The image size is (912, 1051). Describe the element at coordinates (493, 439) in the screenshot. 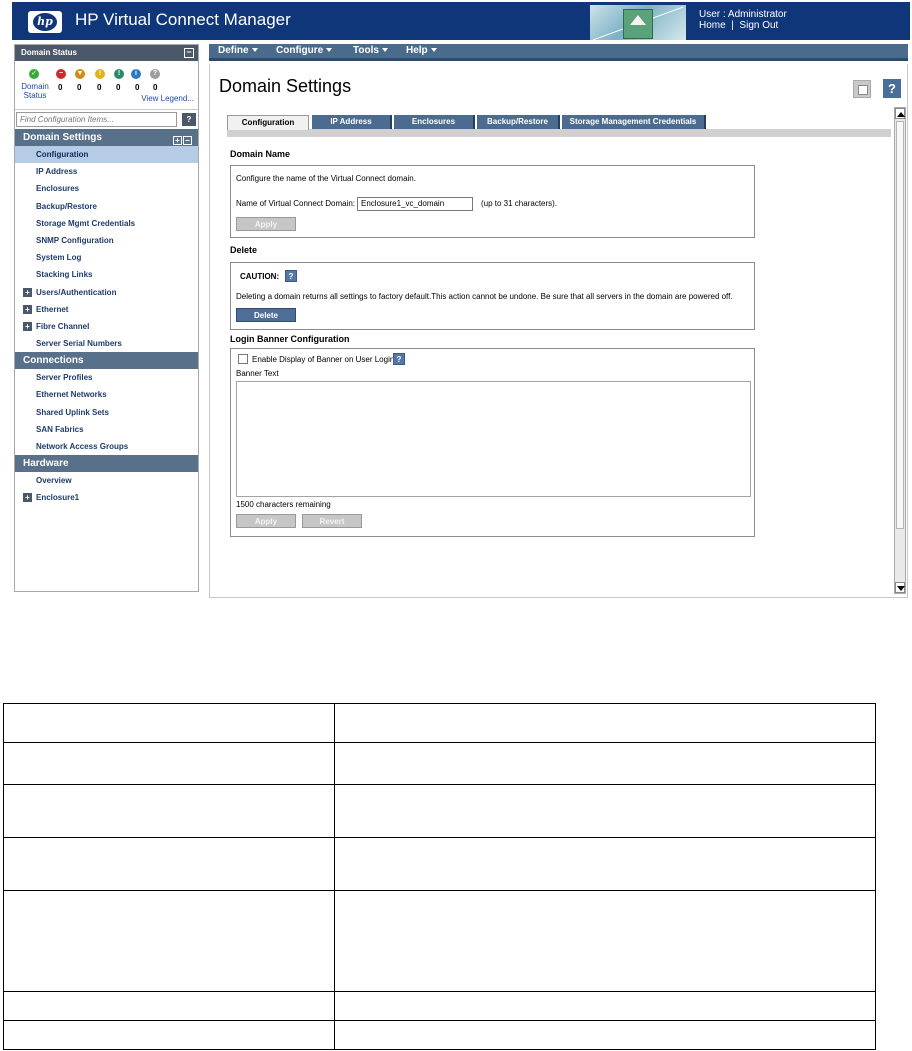

I see `banner-text-area` at that location.